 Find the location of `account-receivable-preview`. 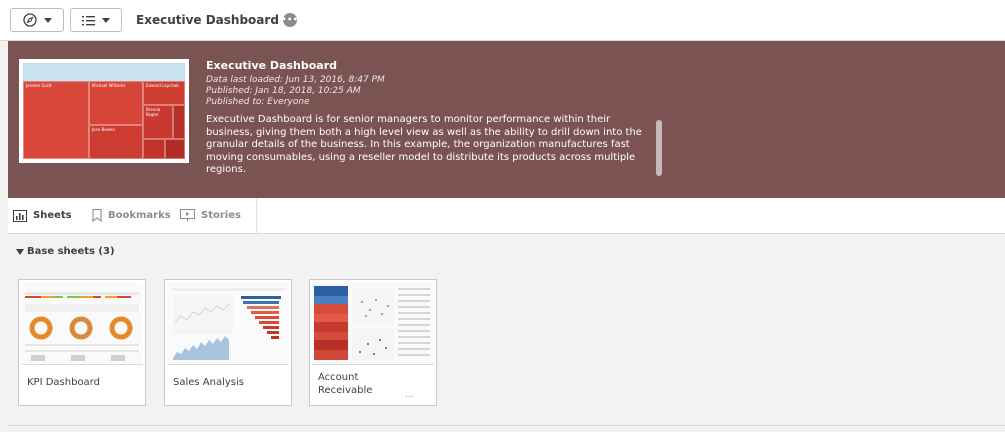

account-receivable-preview is located at coordinates (372, 323).